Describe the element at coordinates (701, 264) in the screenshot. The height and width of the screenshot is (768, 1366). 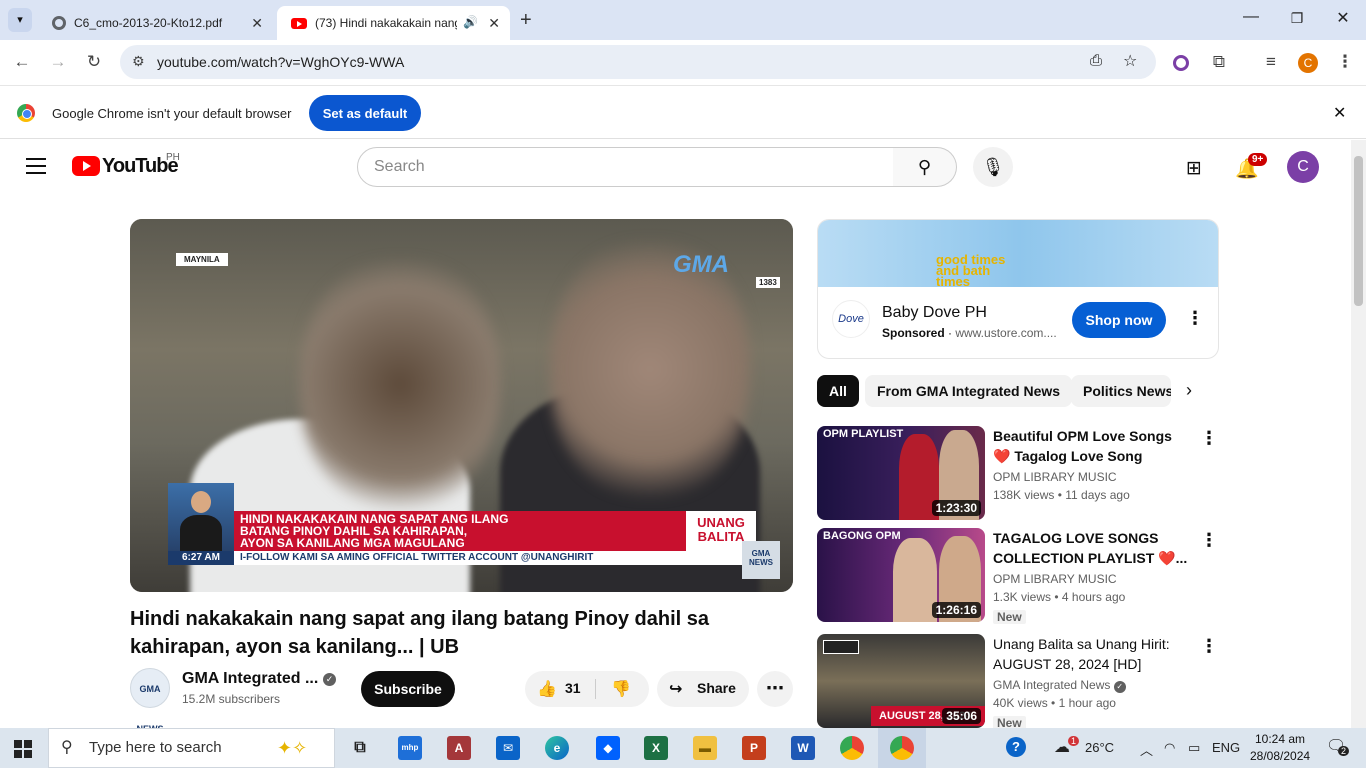
I see `gma-watermark: GMA` at that location.